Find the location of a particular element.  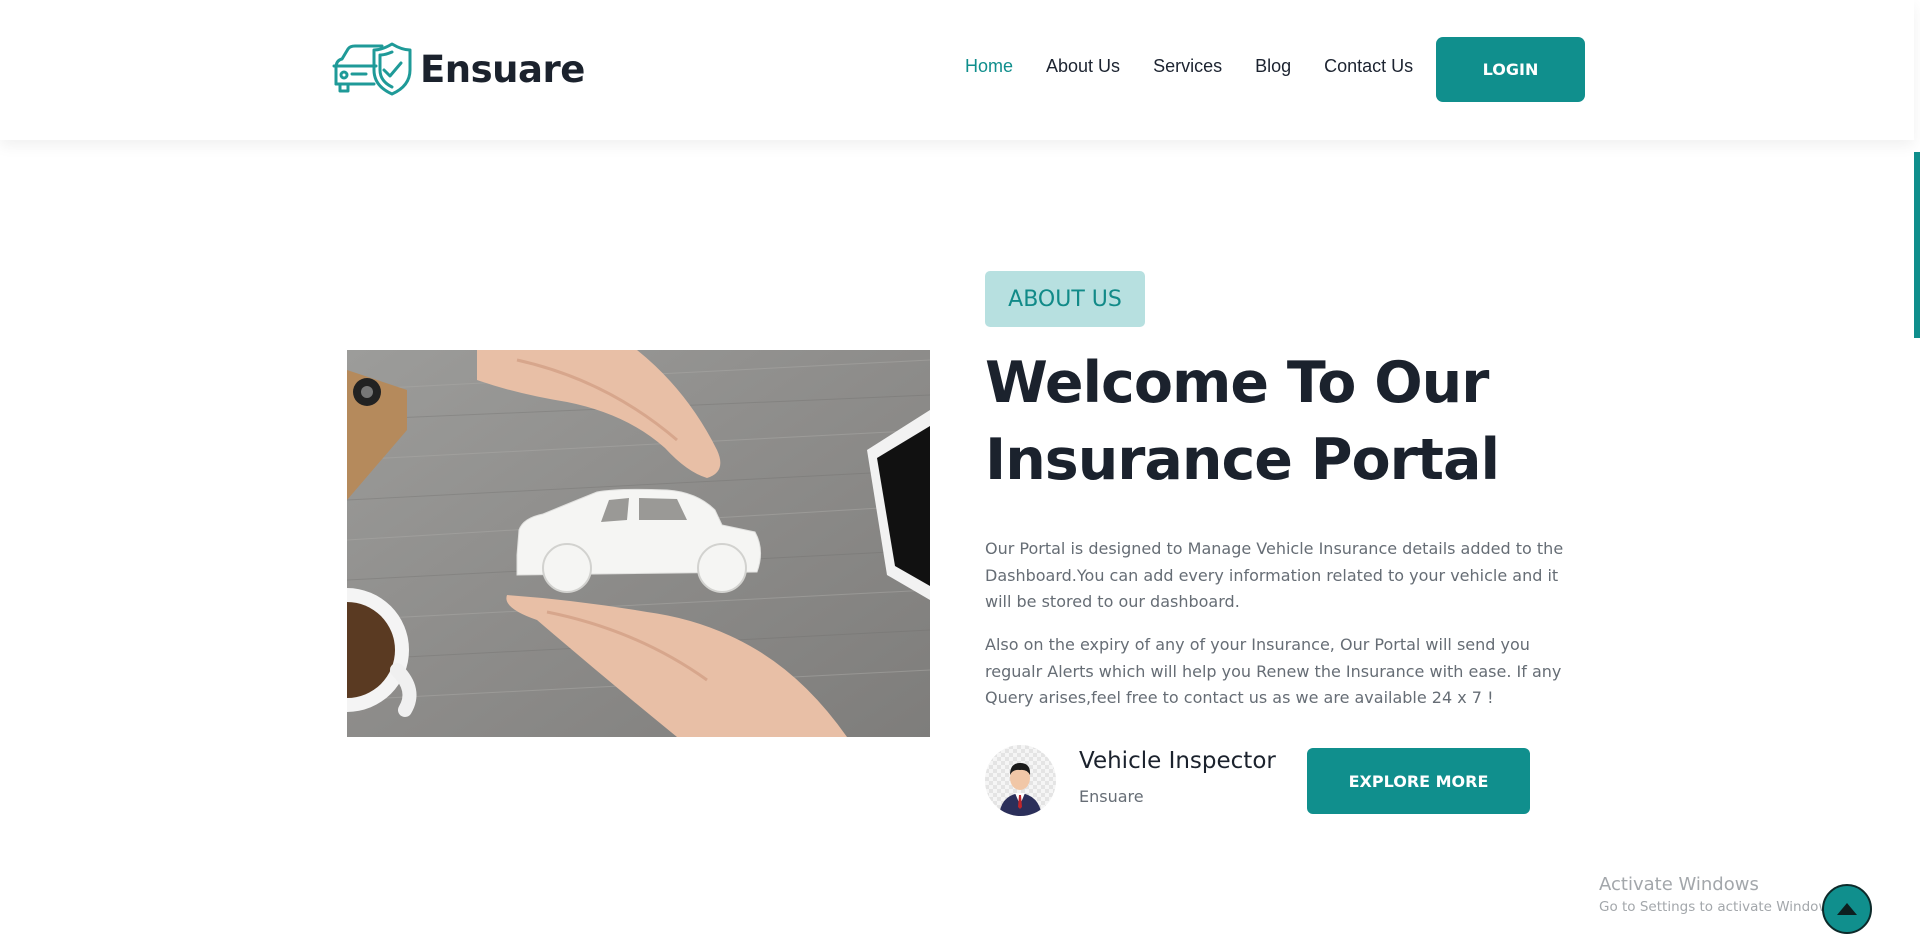

headline-line-1: Welcome To Our is located at coordinates (1237, 383).